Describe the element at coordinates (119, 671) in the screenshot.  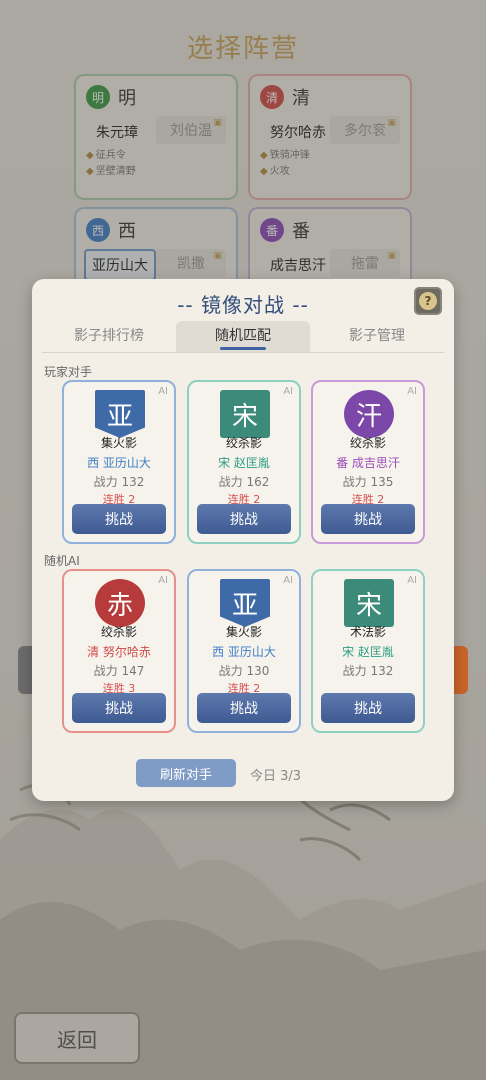
I see `combat-power: 战力 147` at that location.